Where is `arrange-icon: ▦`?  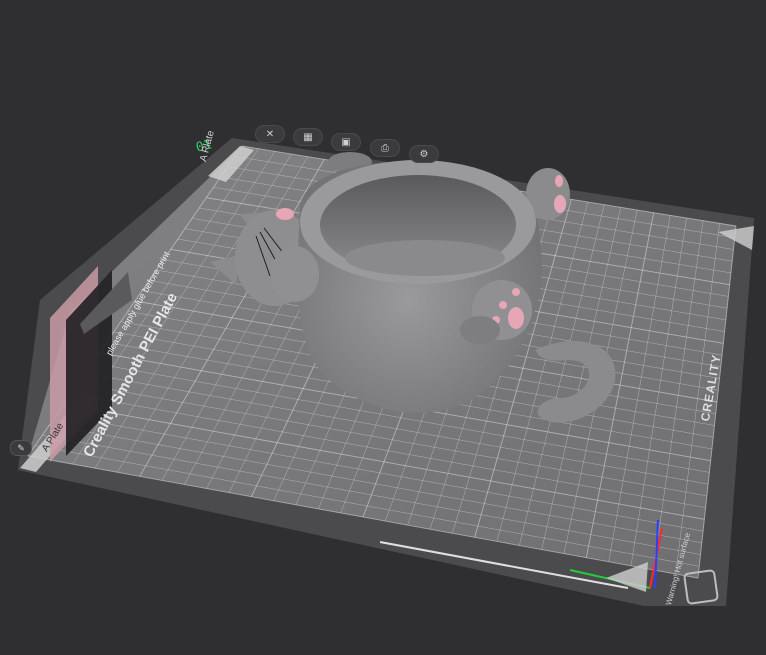 arrange-icon: ▦ is located at coordinates (308, 137).